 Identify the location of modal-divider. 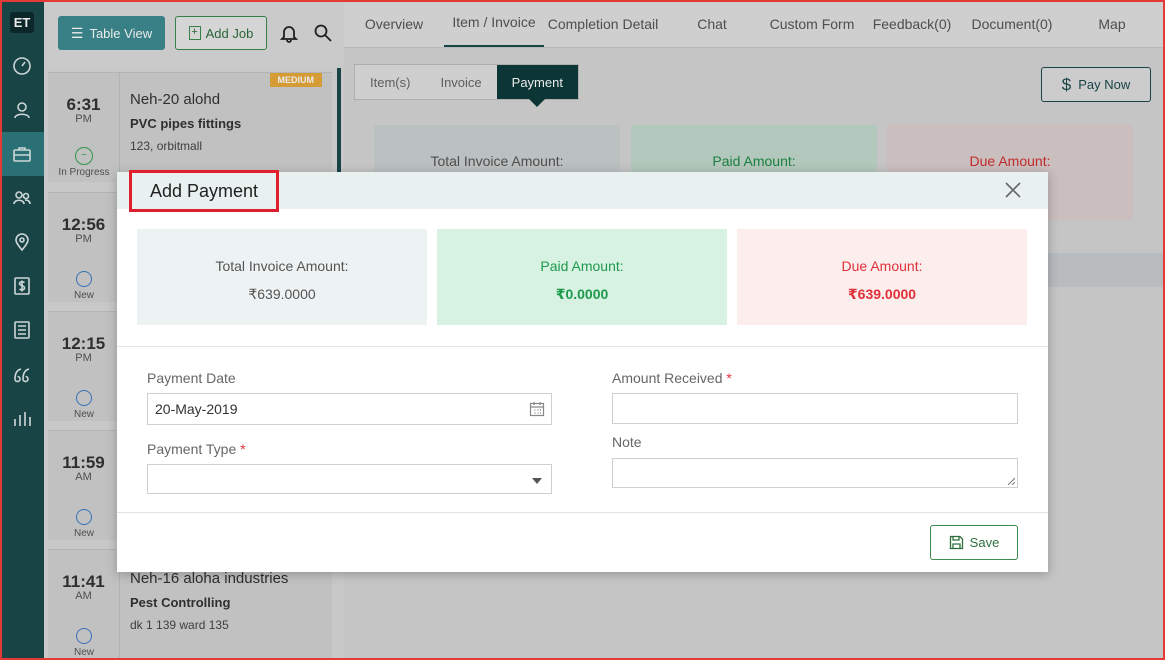
(582, 346).